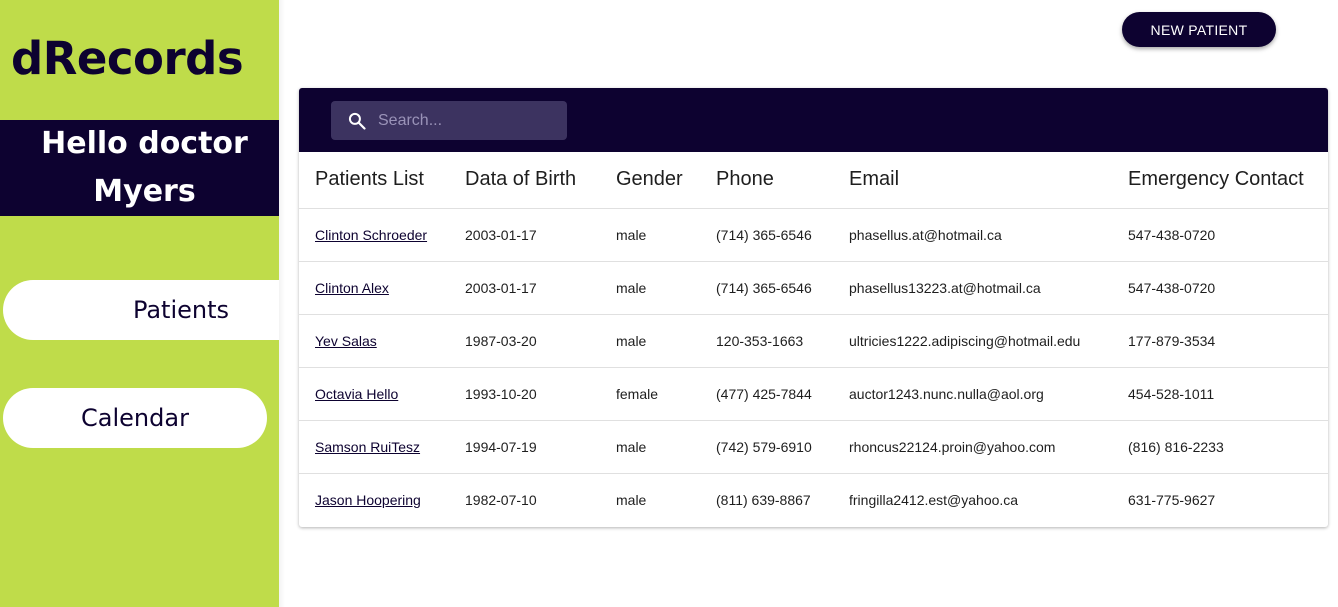  Describe the element at coordinates (763, 499) in the screenshot. I see `cell-phone: (811) 639-8867` at that location.